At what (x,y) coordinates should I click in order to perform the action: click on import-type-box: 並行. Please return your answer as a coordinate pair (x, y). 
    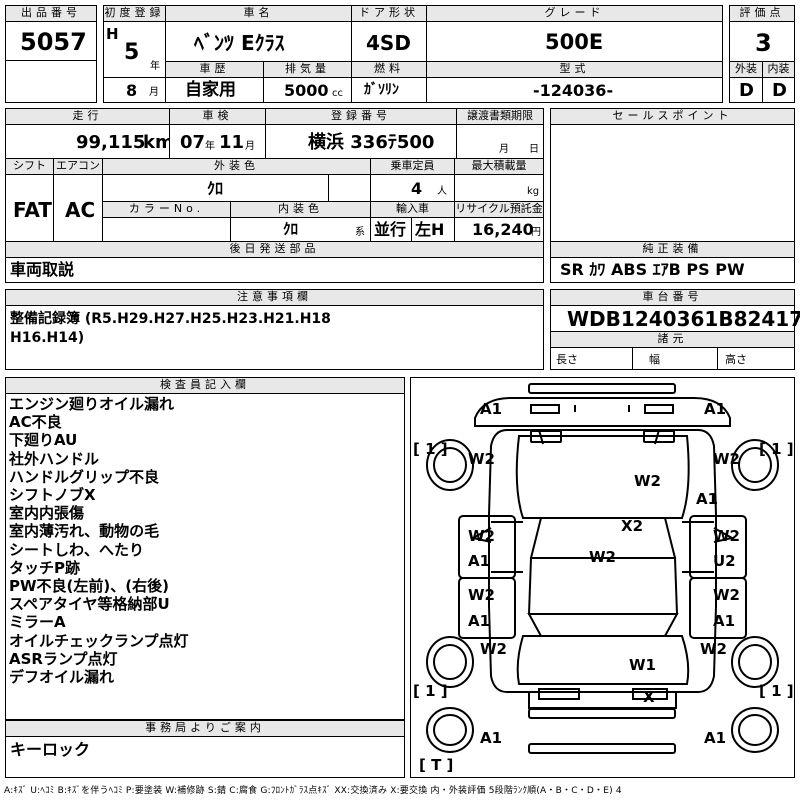
    Looking at the image, I should click on (391, 229).